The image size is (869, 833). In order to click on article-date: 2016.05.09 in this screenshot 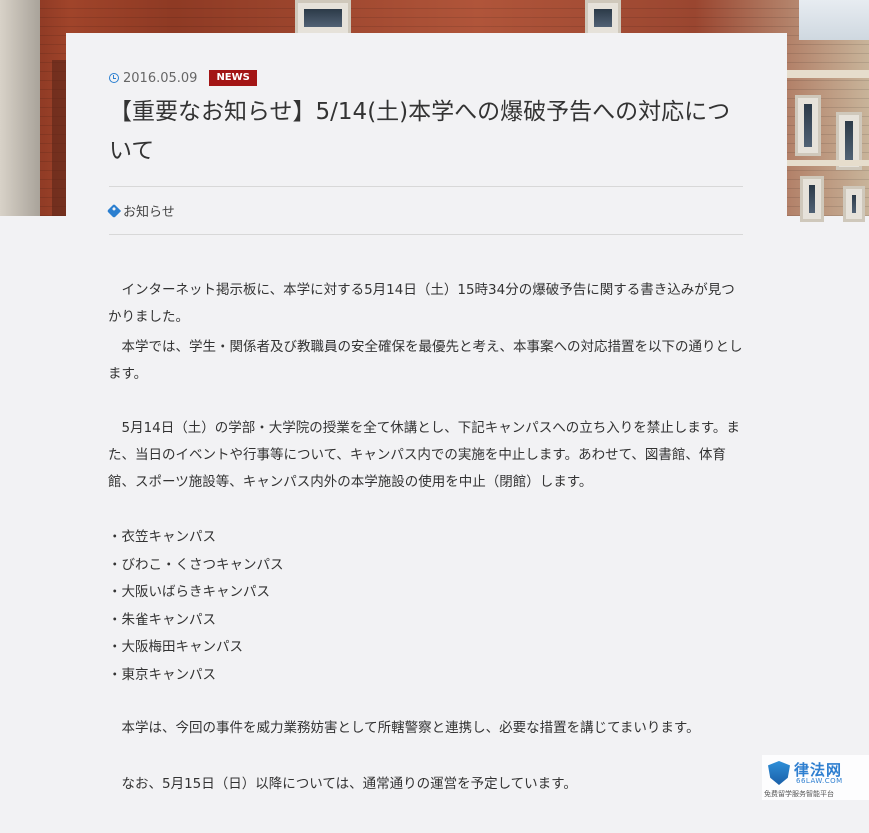, I will do `click(160, 78)`.